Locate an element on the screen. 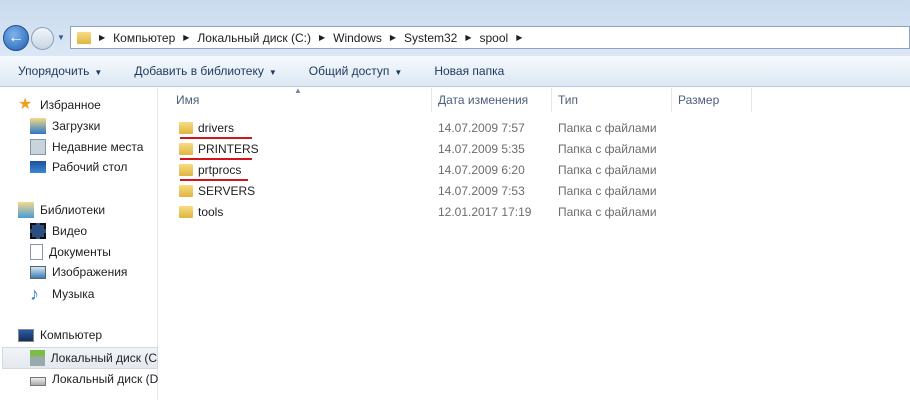  back-button: ← is located at coordinates (16, 38).